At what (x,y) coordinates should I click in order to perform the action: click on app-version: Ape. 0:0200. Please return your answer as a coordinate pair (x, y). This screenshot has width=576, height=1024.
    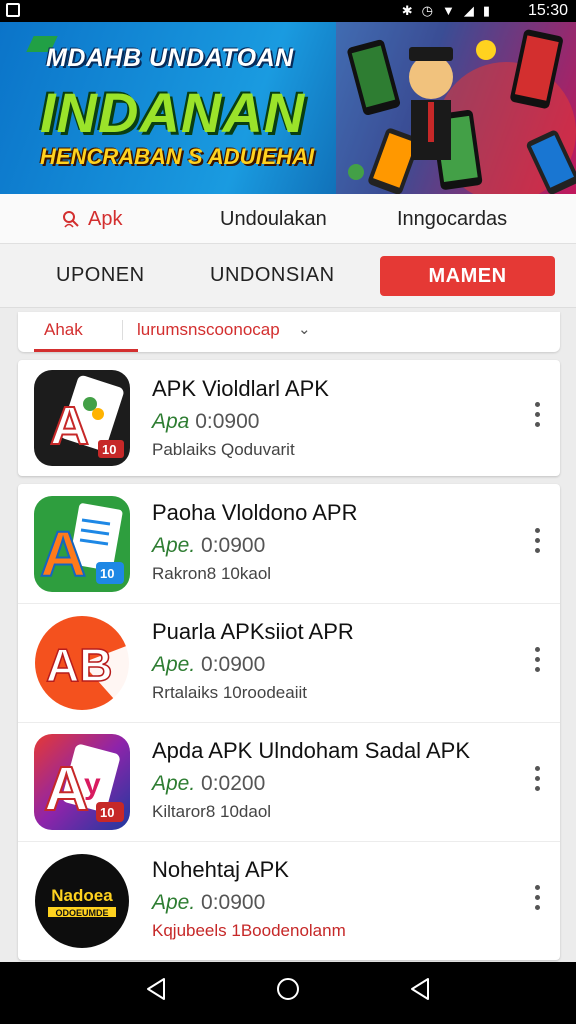
    Looking at the image, I should click on (208, 784).